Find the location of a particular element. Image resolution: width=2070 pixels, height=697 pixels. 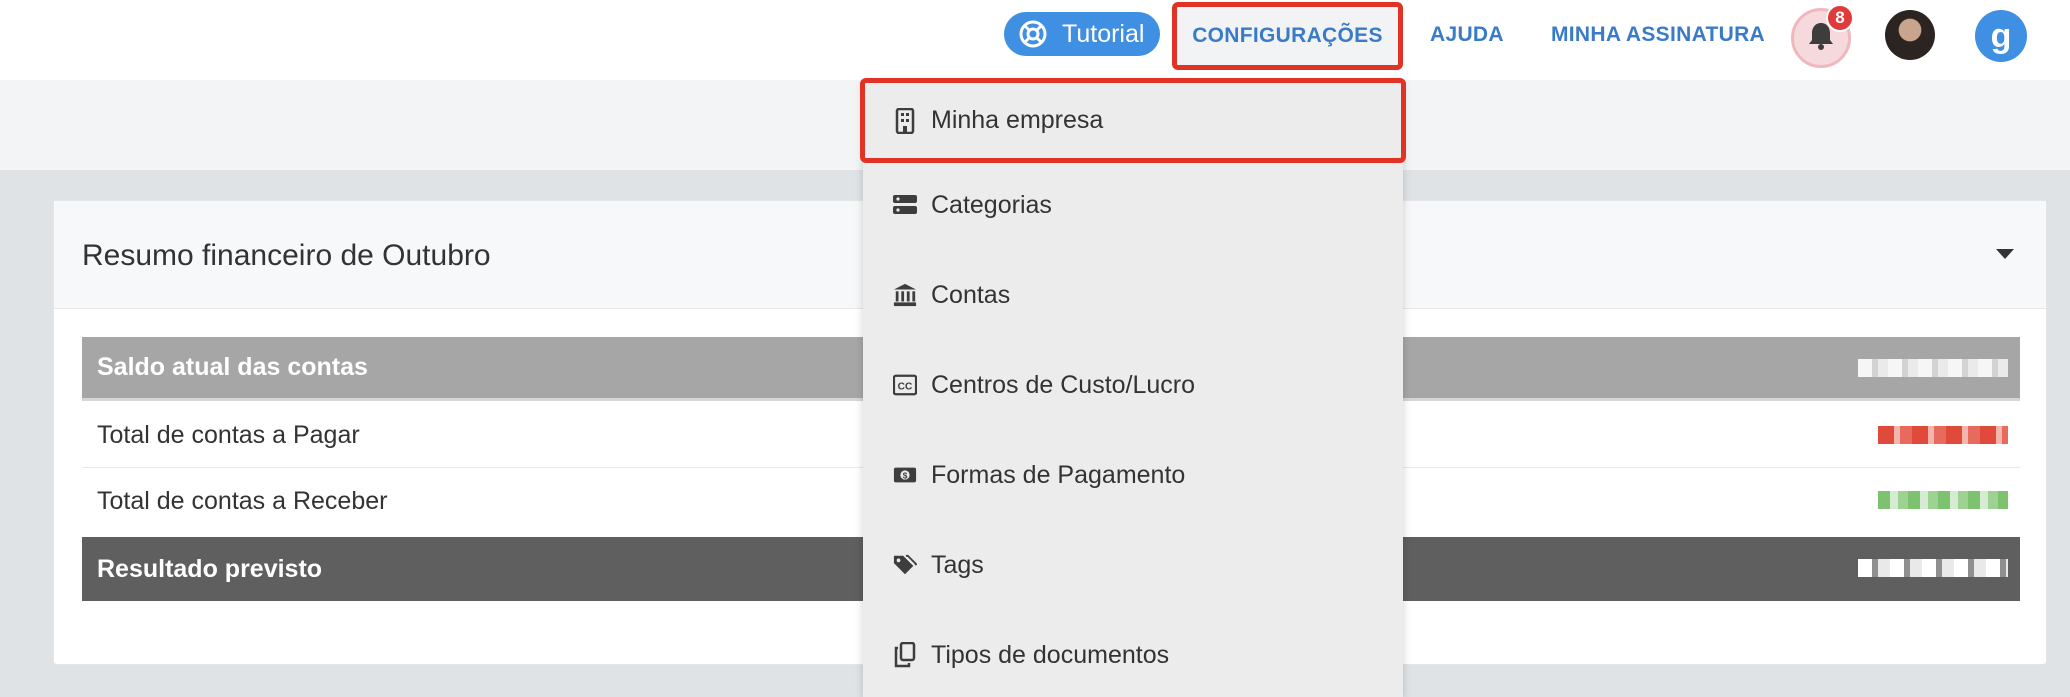

tutorial-button: Tutorial is located at coordinates (1082, 34).